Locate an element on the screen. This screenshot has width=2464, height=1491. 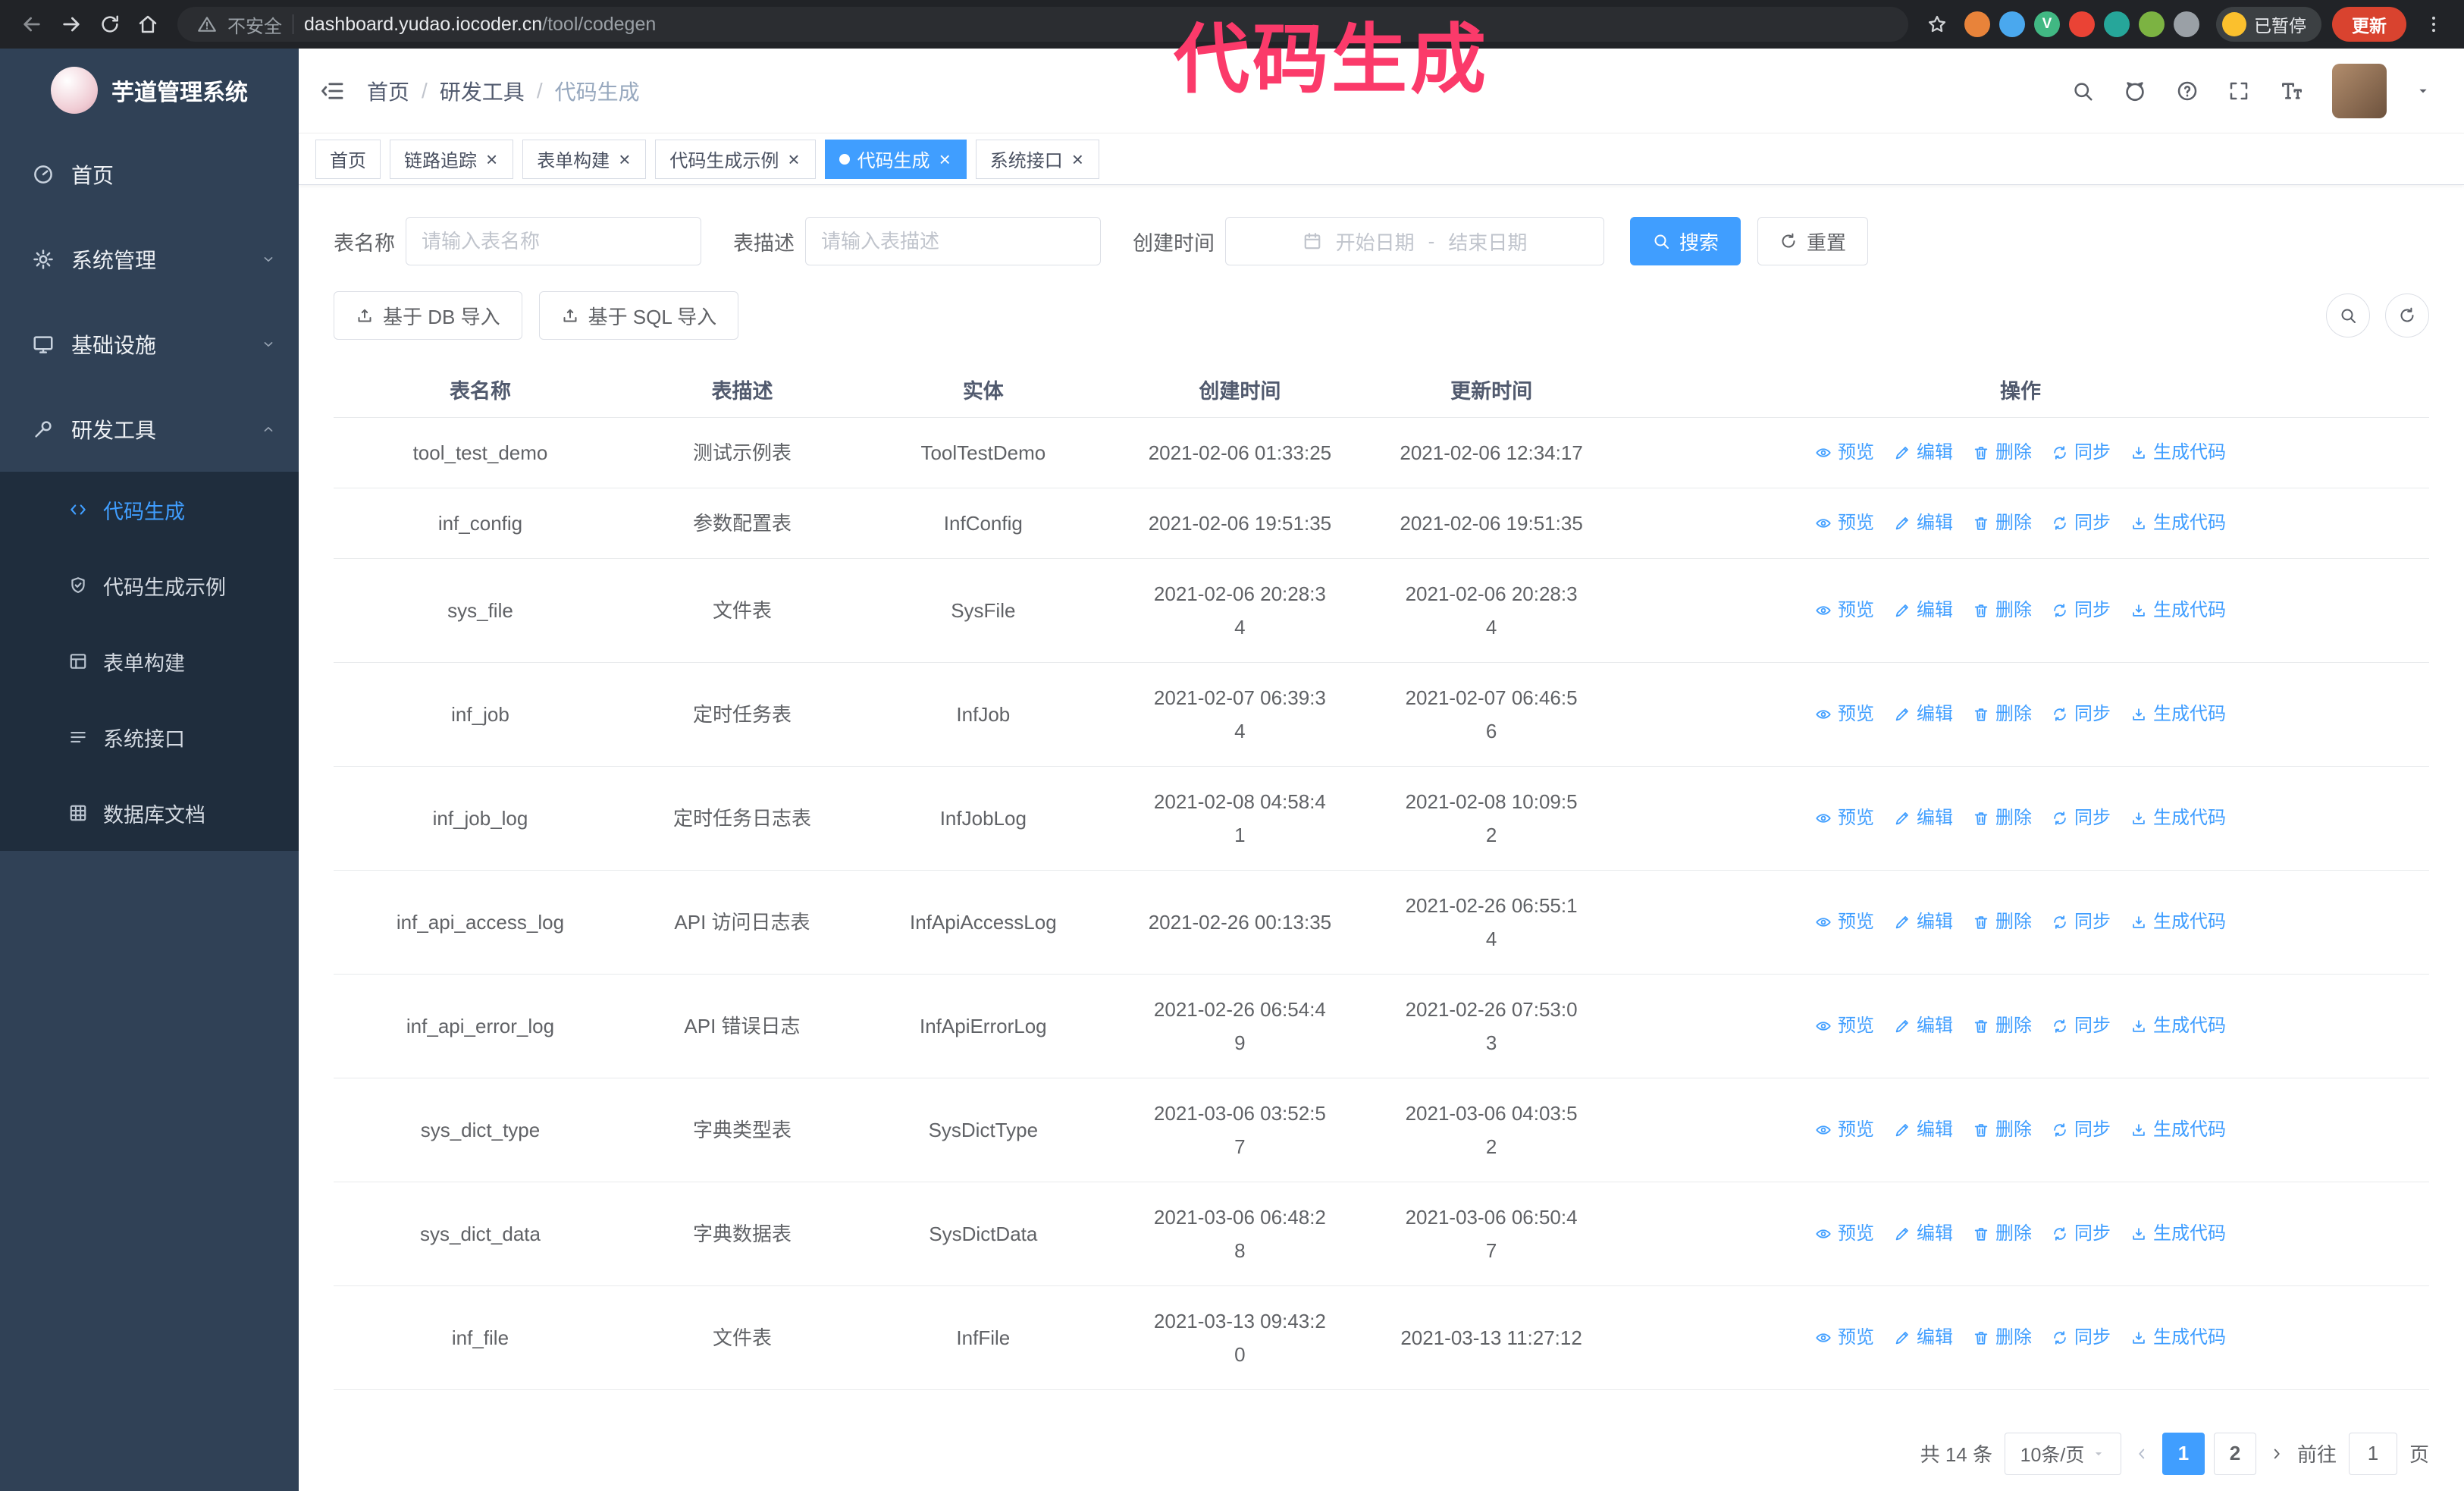
bookmark-star-icon is located at coordinates (1937, 24).